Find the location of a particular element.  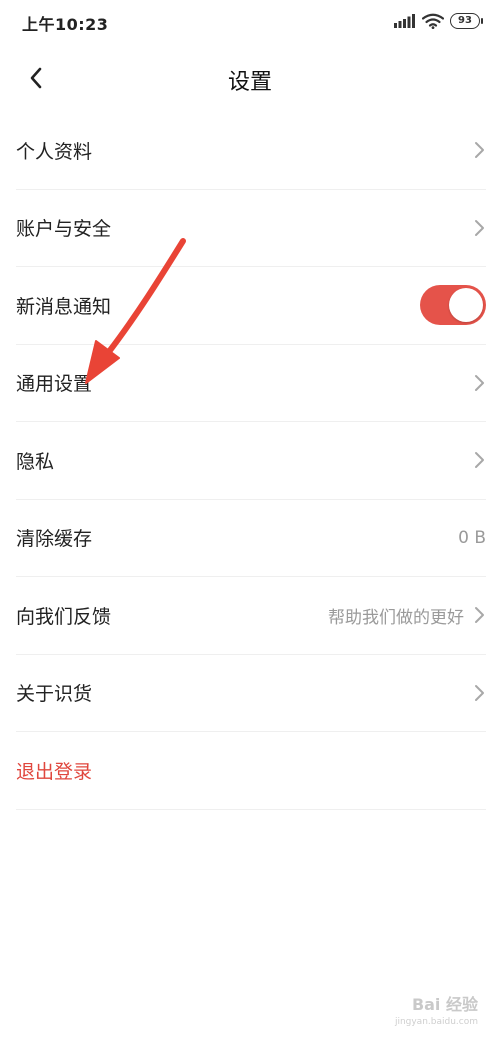

notification-toggle is located at coordinates (453, 305).